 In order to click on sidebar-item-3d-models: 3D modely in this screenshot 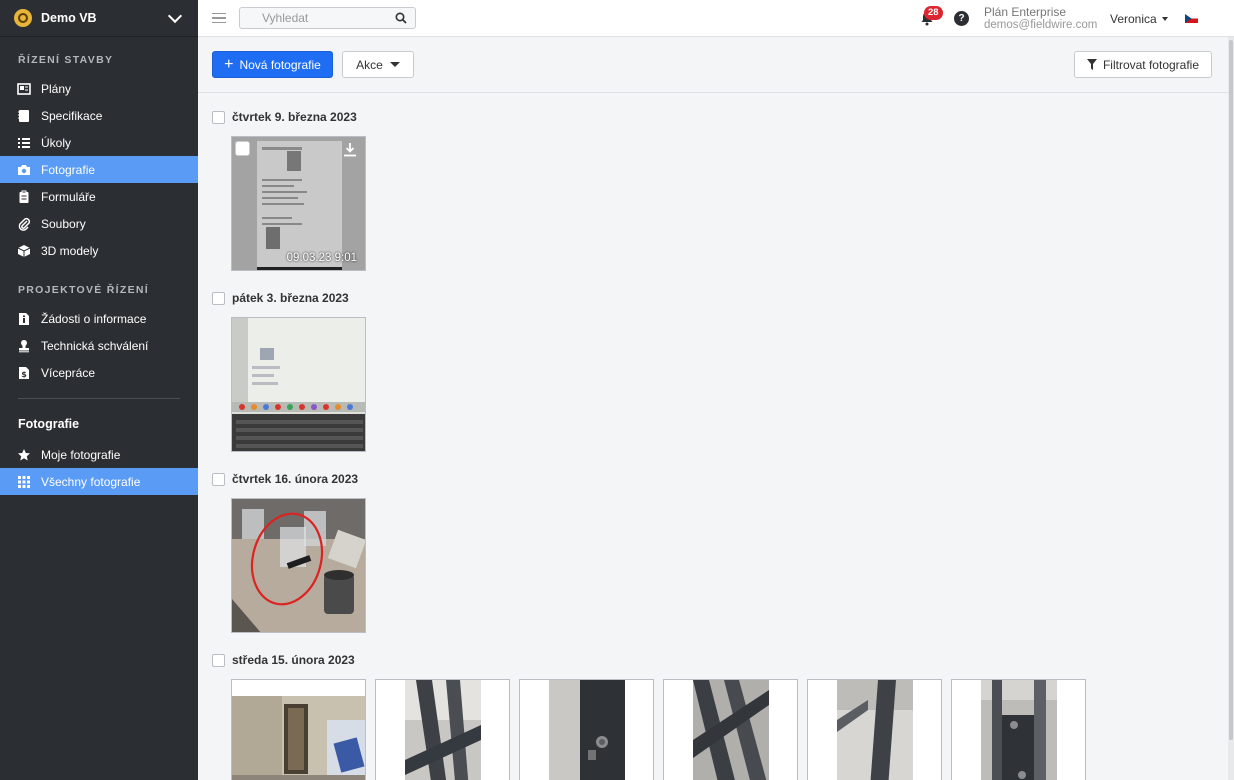, I will do `click(99, 250)`.